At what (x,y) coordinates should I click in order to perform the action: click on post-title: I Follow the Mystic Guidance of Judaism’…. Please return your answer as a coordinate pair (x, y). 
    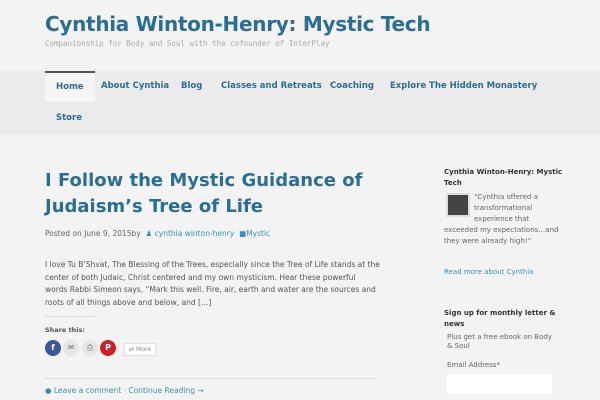
    Looking at the image, I should click on (210, 194).